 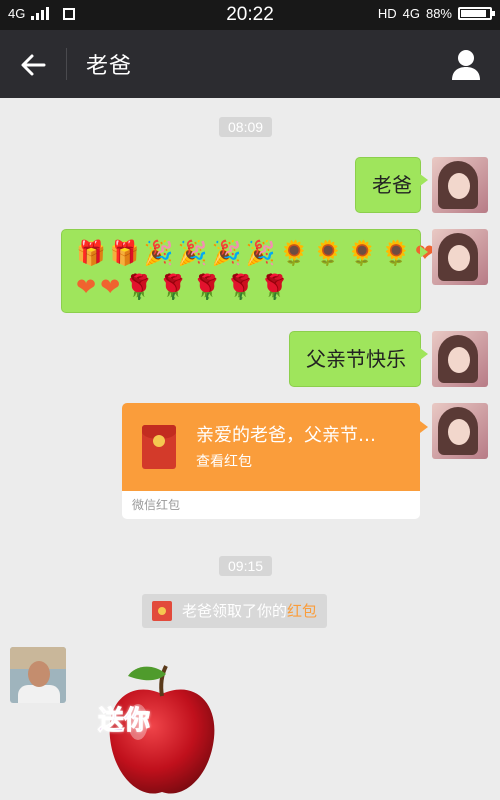 What do you see at coordinates (162, 611) in the screenshot?
I see `red-packet-small-icon` at bounding box center [162, 611].